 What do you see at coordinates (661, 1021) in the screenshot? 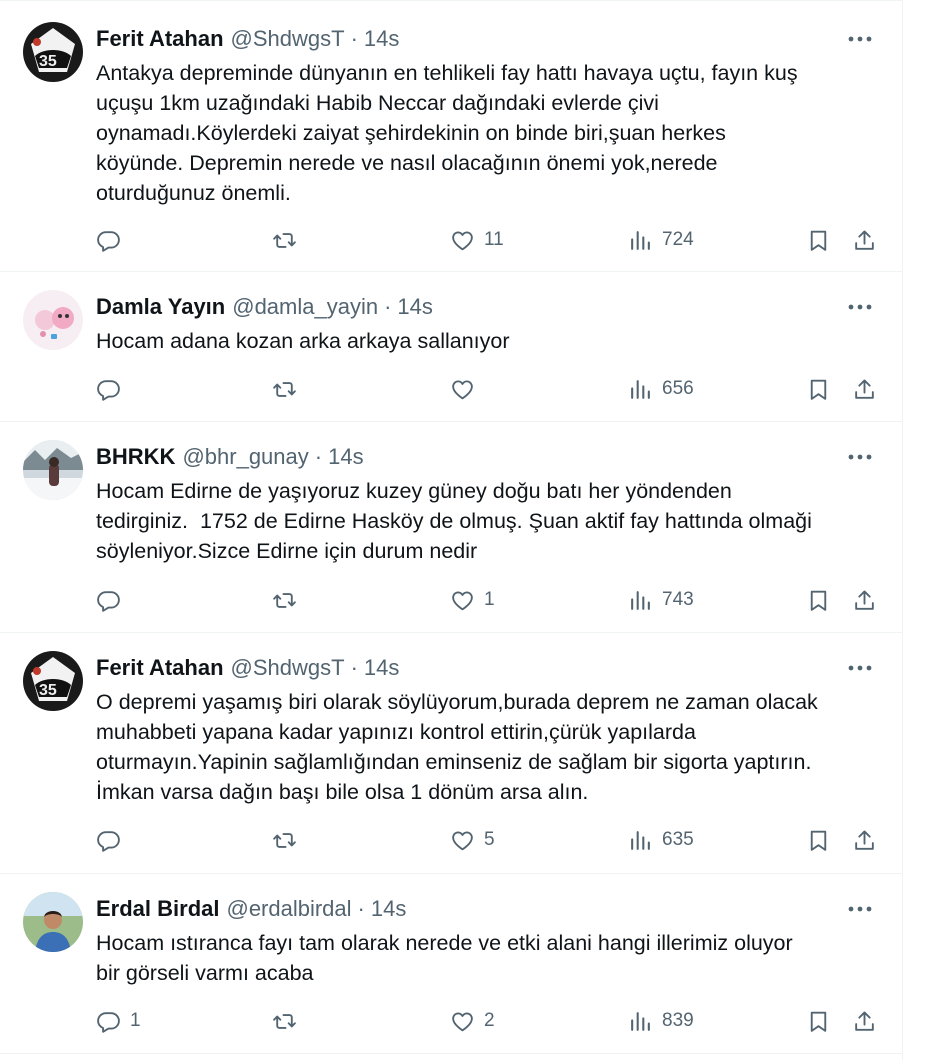
I see `views-button: 839` at bounding box center [661, 1021].